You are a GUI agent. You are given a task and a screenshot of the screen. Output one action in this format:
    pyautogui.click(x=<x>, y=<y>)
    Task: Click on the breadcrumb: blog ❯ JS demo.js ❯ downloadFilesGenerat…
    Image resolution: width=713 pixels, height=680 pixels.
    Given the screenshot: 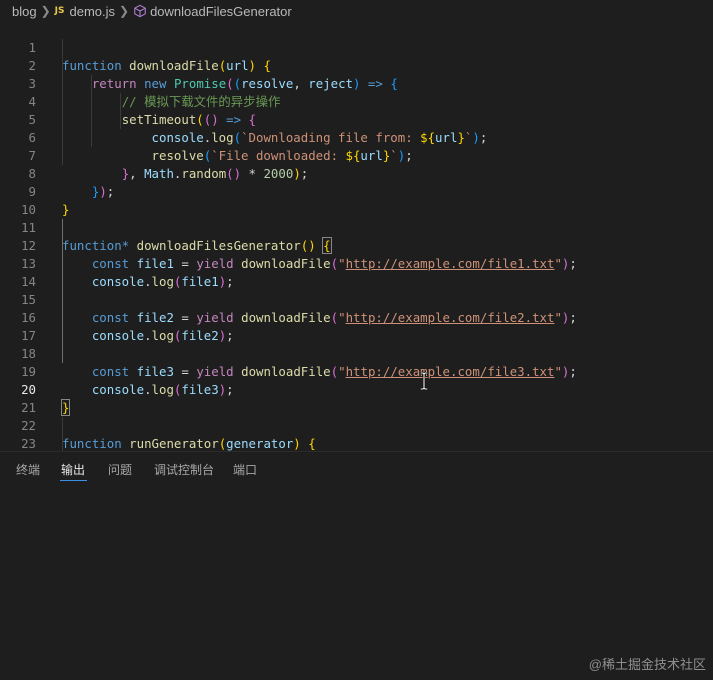 What is the action you would take?
    pyautogui.click(x=356, y=11)
    